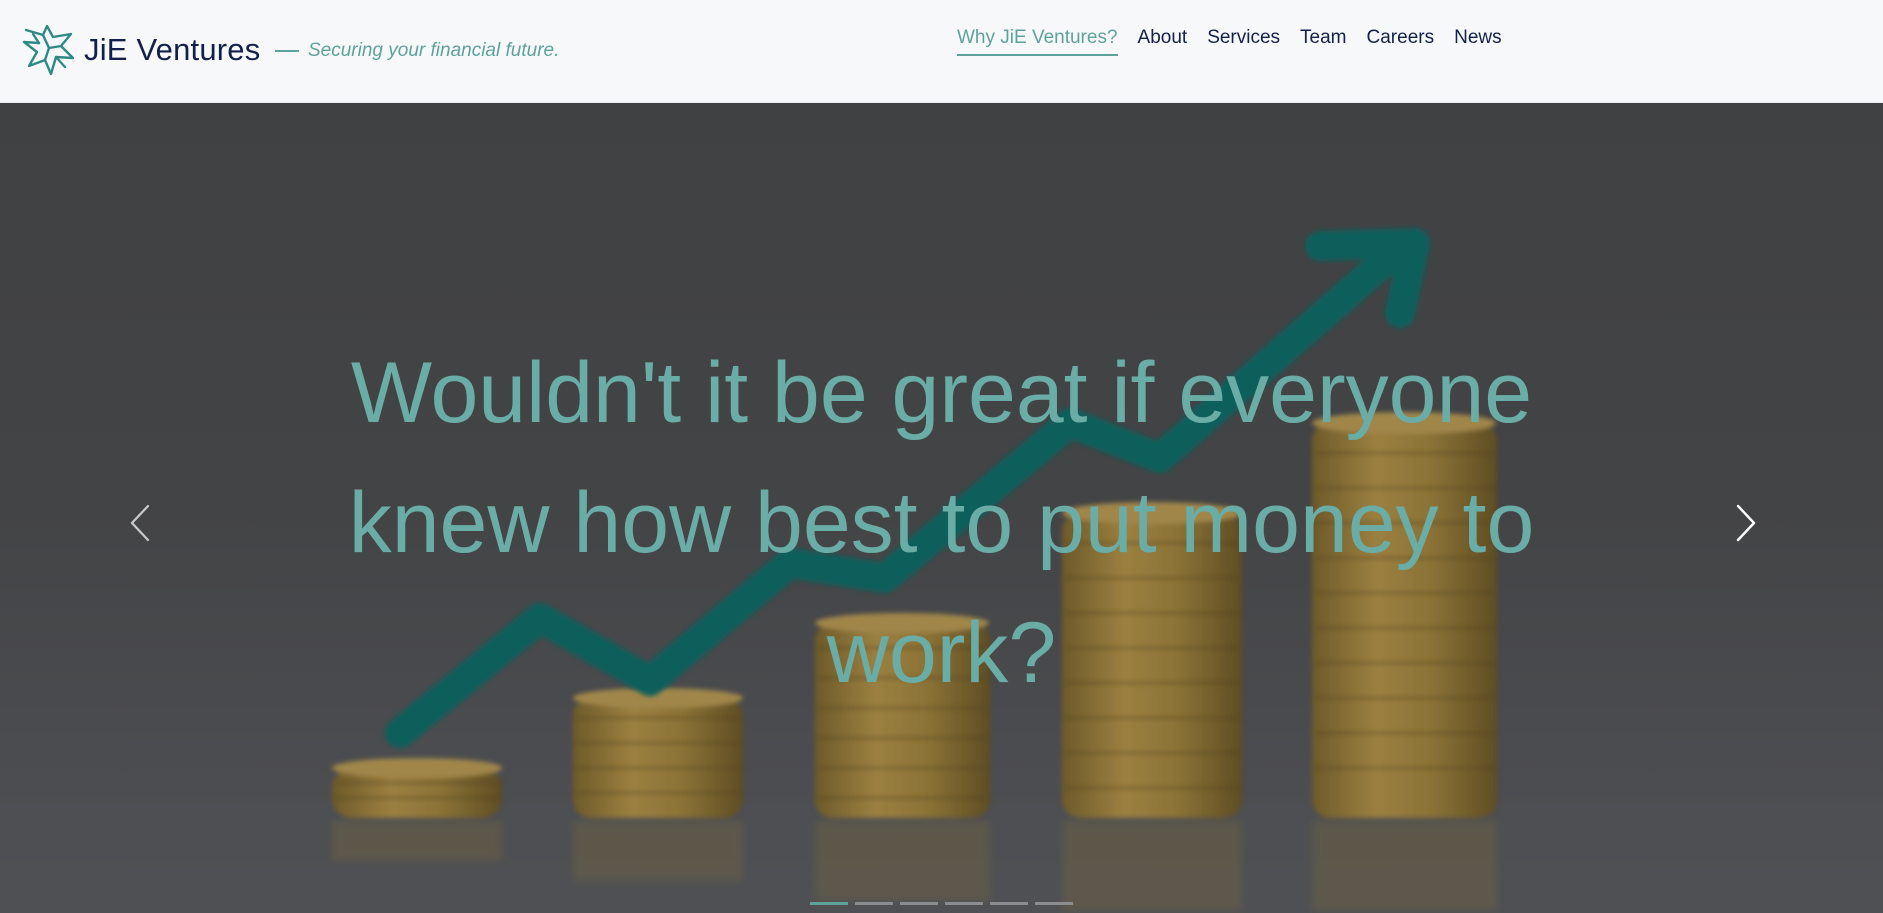 This screenshot has height=913, width=1883. I want to click on nav-item-team: Team, so click(1323, 41).